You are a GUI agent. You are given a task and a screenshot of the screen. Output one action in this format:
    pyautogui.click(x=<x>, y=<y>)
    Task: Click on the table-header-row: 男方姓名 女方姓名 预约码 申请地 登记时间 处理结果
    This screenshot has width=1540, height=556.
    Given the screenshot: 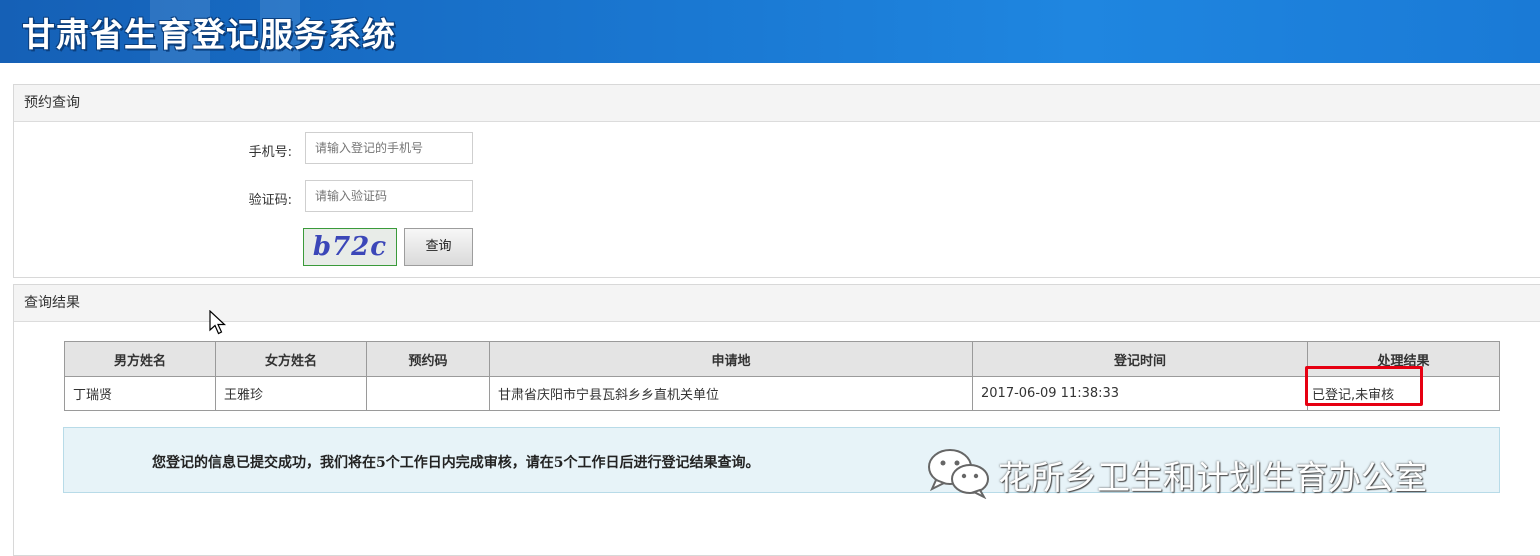 What is the action you would take?
    pyautogui.click(x=782, y=359)
    